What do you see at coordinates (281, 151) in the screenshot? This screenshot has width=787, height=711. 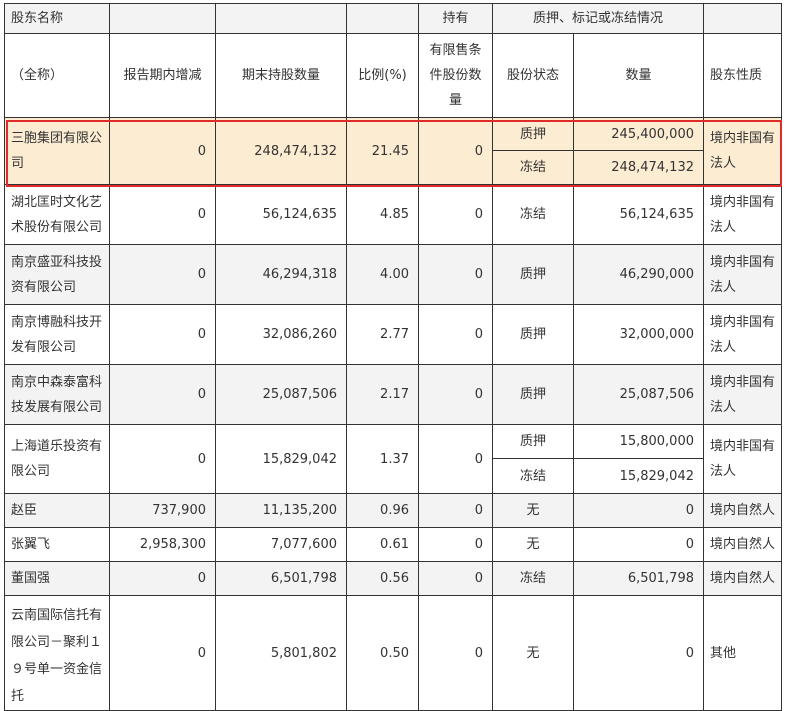 I see `holding-cell: 248,474,132` at bounding box center [281, 151].